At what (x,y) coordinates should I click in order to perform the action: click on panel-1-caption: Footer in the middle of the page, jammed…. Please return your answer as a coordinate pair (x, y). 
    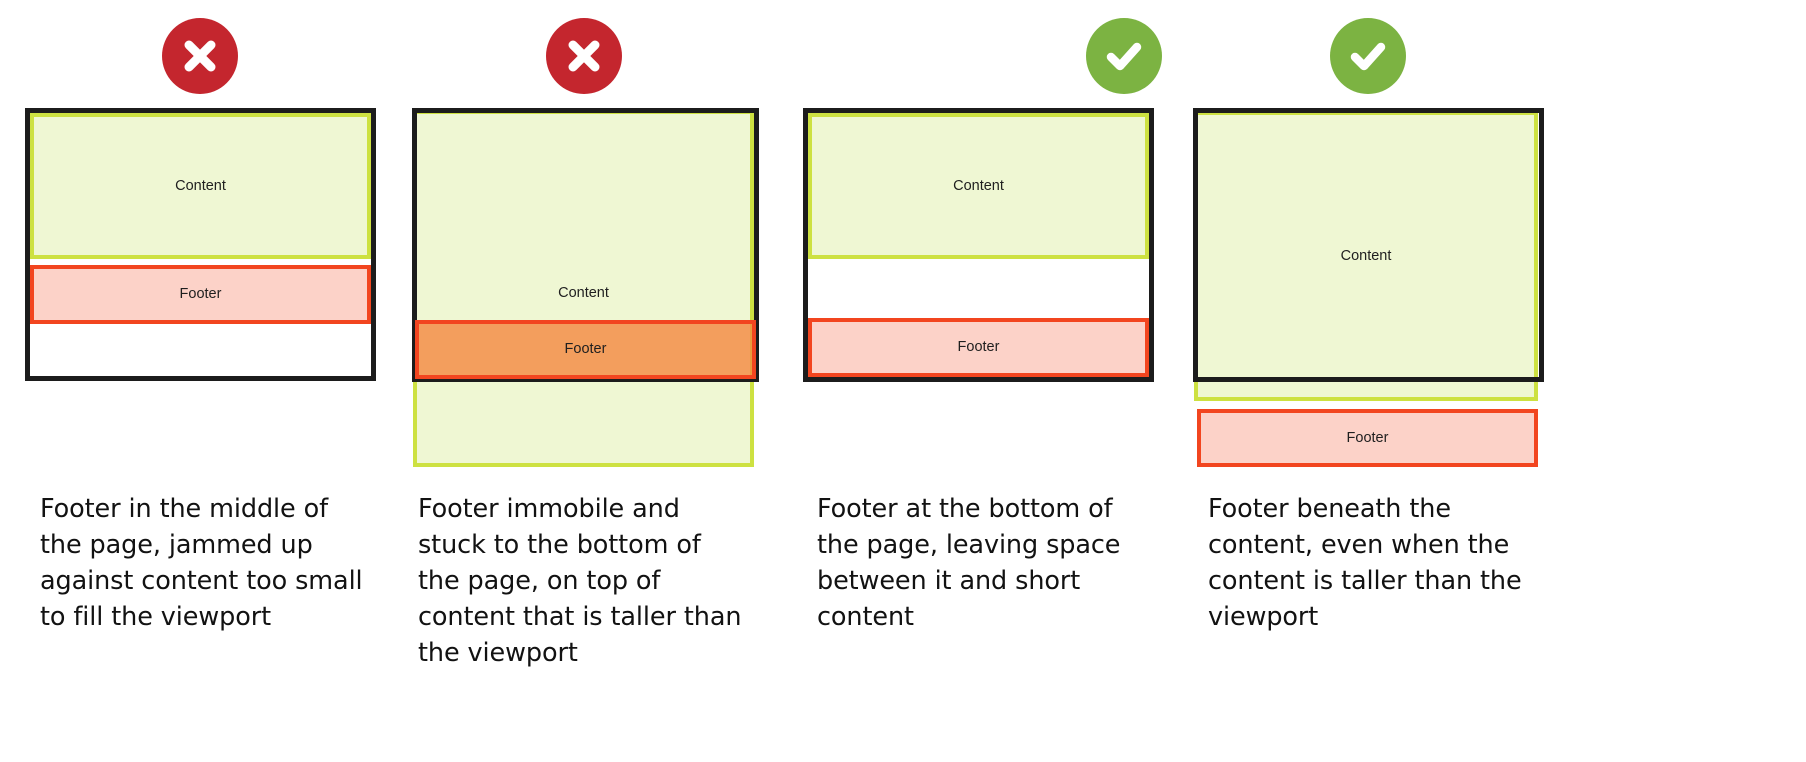
    Looking at the image, I should click on (201, 563).